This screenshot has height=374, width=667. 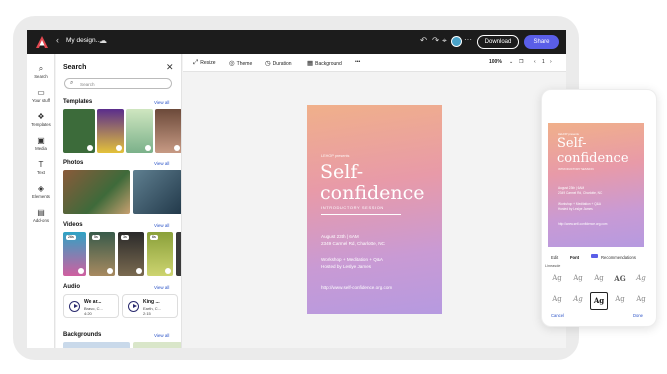 I want to click on location-icon: ⌖, so click(x=444, y=40).